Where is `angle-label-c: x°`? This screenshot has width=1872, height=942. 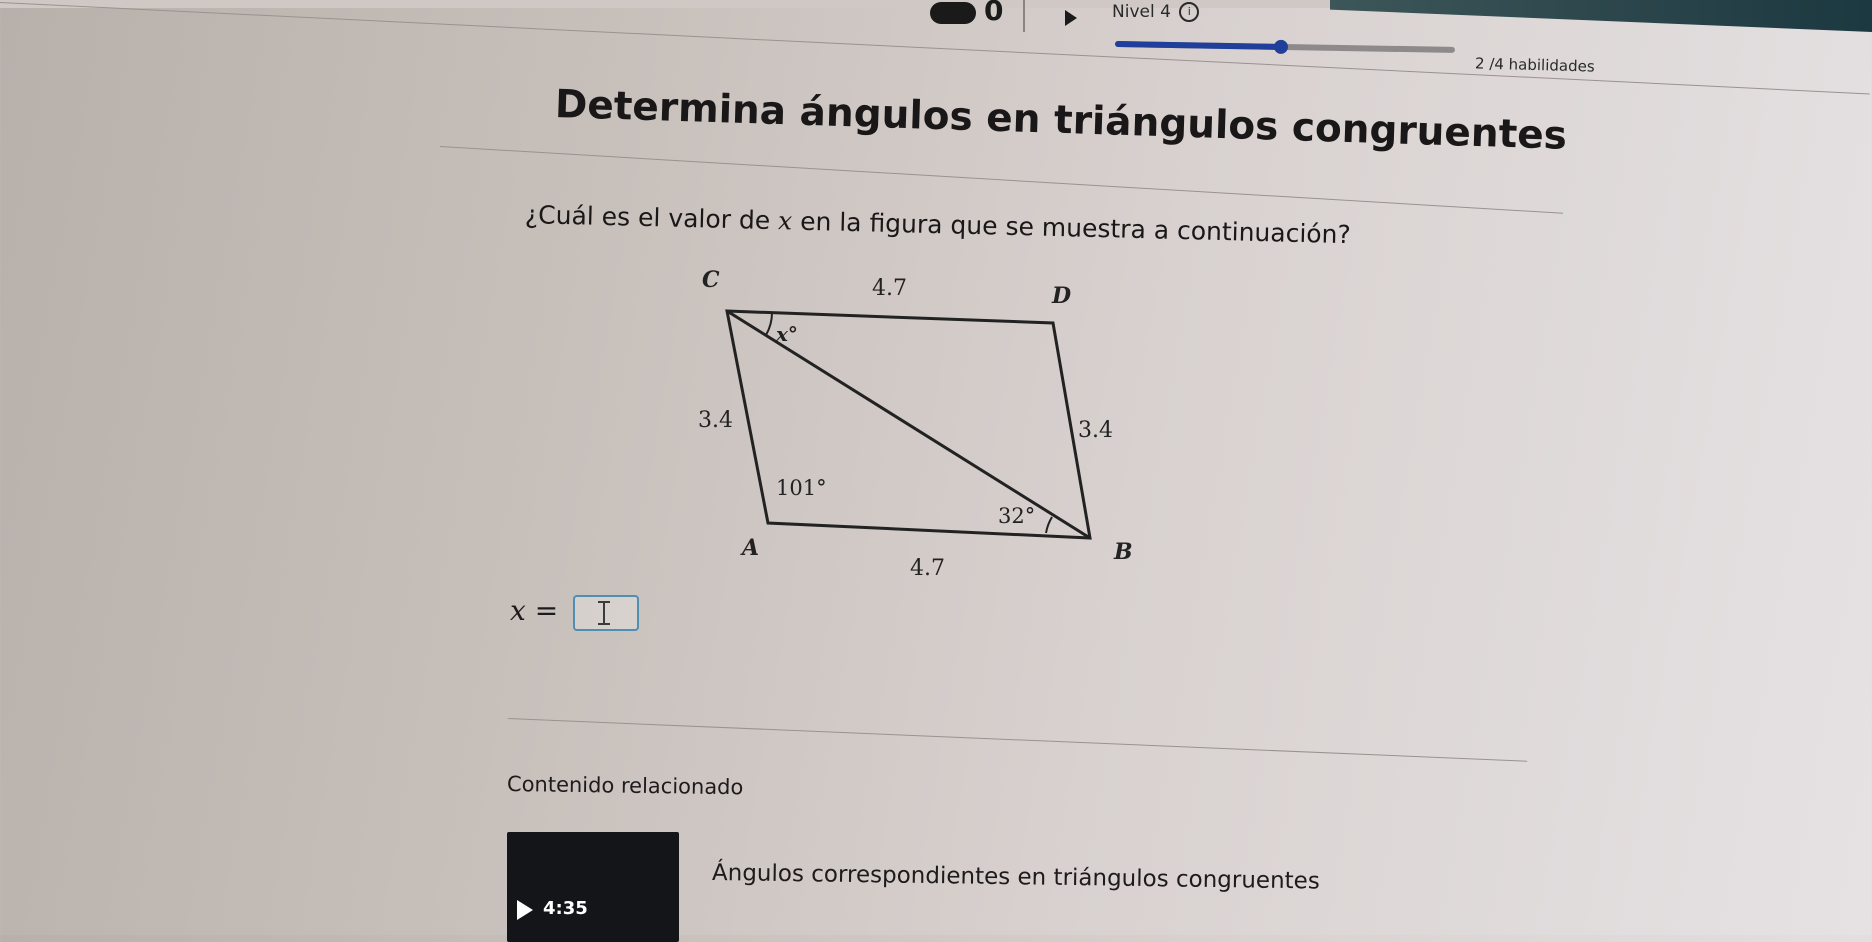 angle-label-c: x° is located at coordinates (786, 334).